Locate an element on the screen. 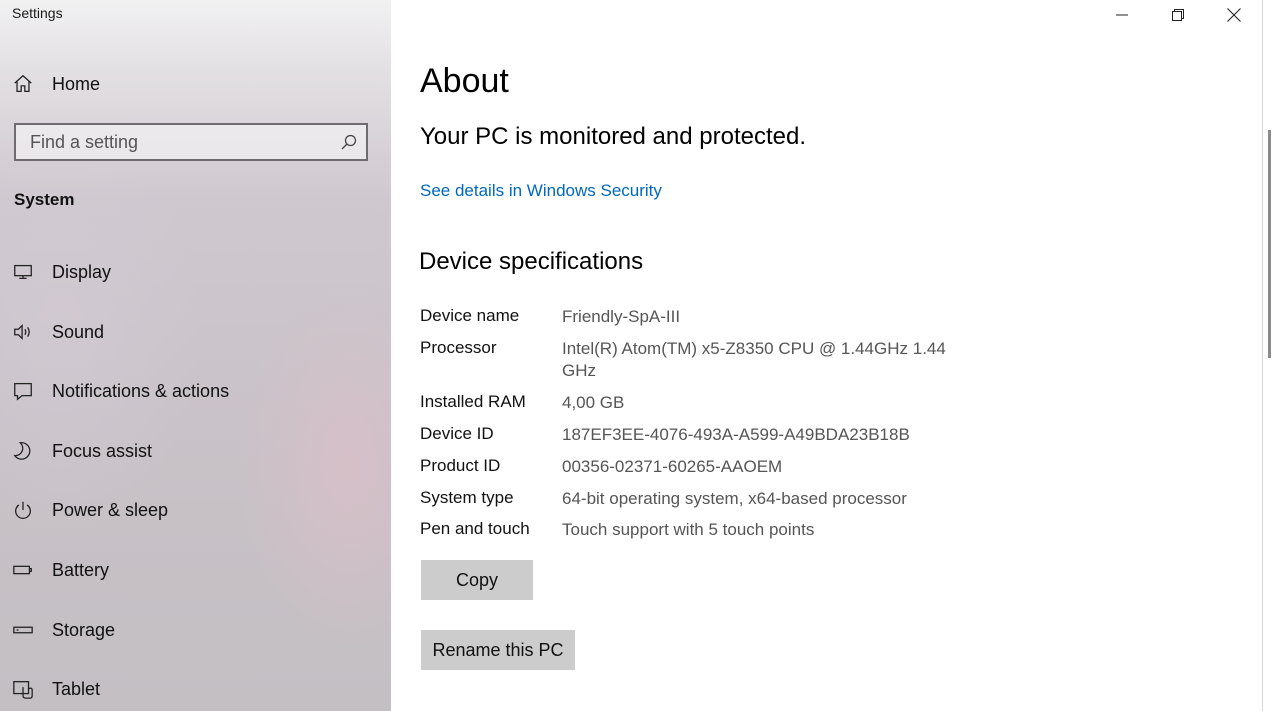  sidebar-item-label: Power & sleep is located at coordinates (110, 509).